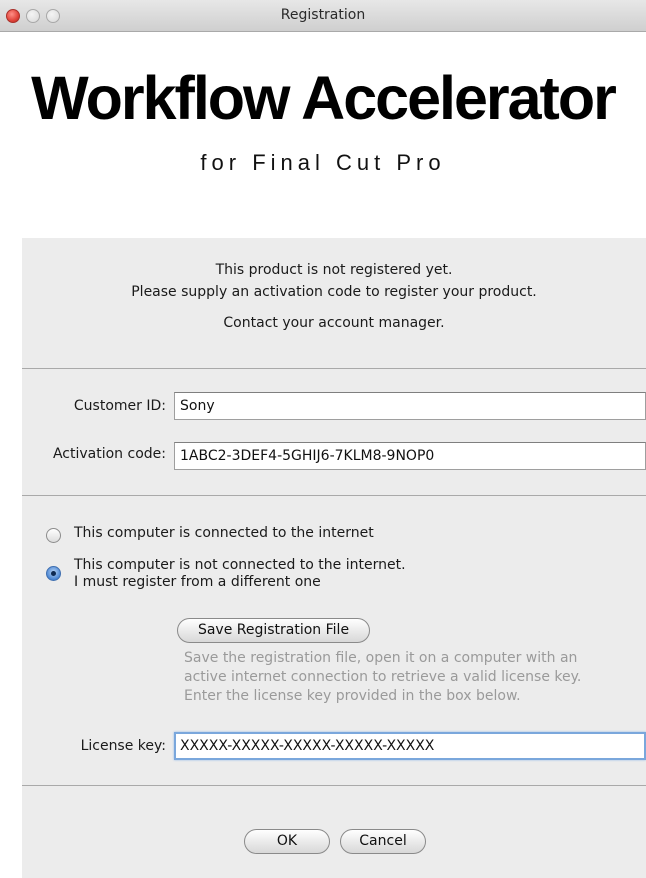  I want to click on window-title: Registration, so click(323, 15).